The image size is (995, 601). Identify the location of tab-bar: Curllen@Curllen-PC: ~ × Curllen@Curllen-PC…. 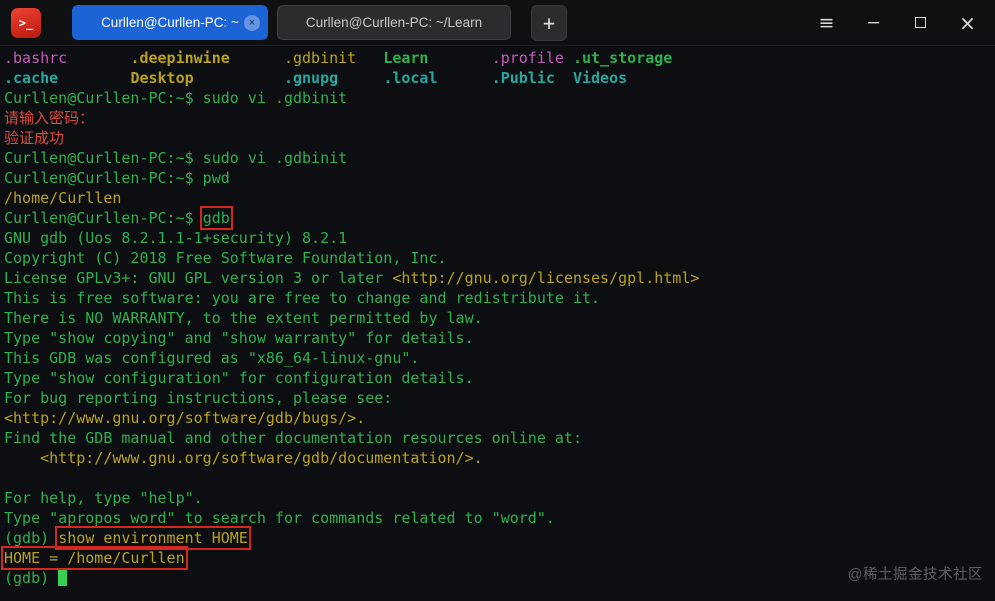
(291, 22).